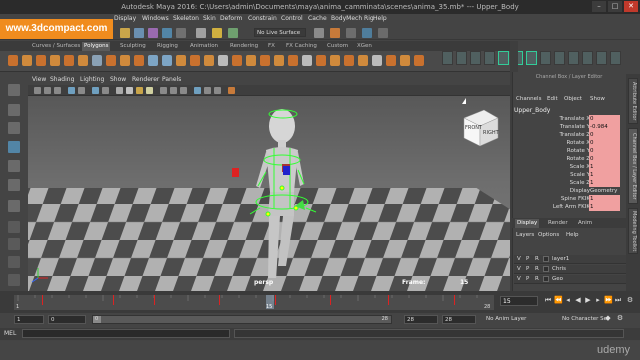 The width and height of the screenshot is (640, 360). I want to click on playback-options-icon: ⚙, so click(630, 300).